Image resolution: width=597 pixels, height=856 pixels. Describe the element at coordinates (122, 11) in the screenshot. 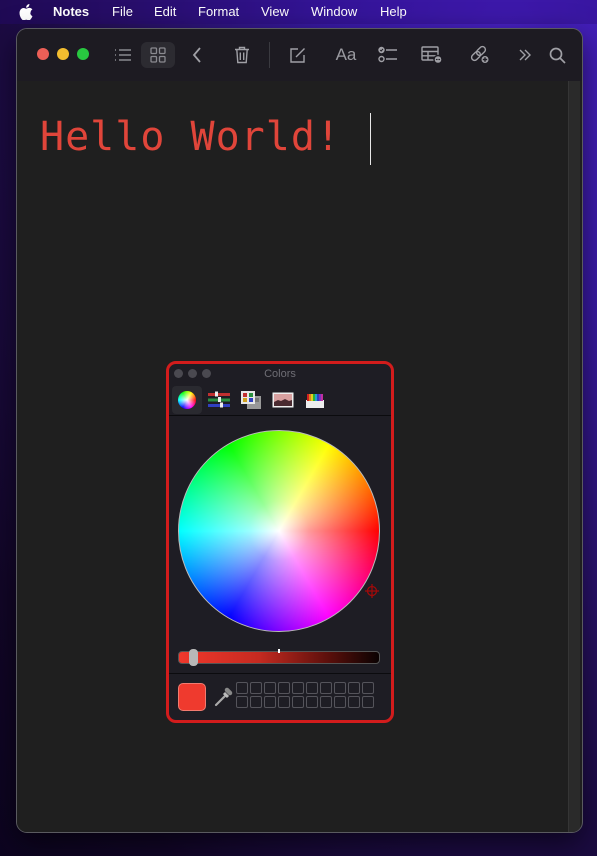

I see `menu-file: File` at that location.